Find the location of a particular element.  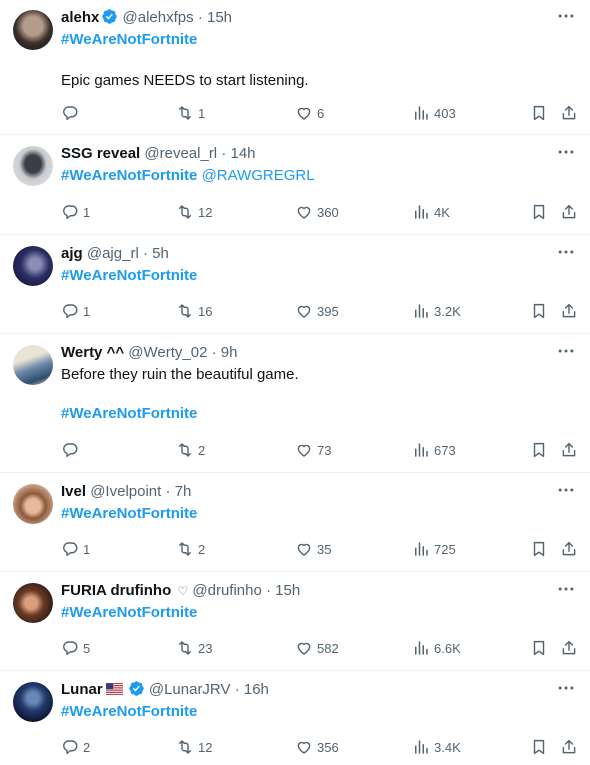

retweet-button: 1 is located at coordinates (190, 113).